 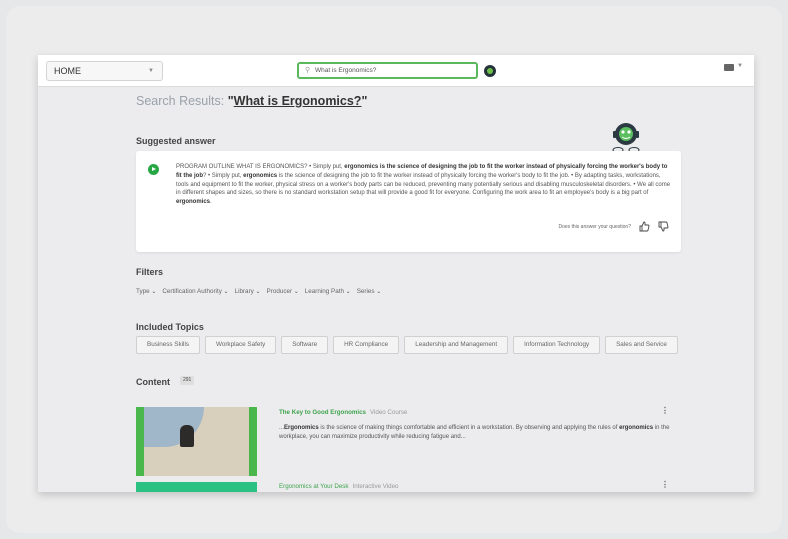 What do you see at coordinates (369, 291) in the screenshot?
I see `filter-dropdown: Series` at bounding box center [369, 291].